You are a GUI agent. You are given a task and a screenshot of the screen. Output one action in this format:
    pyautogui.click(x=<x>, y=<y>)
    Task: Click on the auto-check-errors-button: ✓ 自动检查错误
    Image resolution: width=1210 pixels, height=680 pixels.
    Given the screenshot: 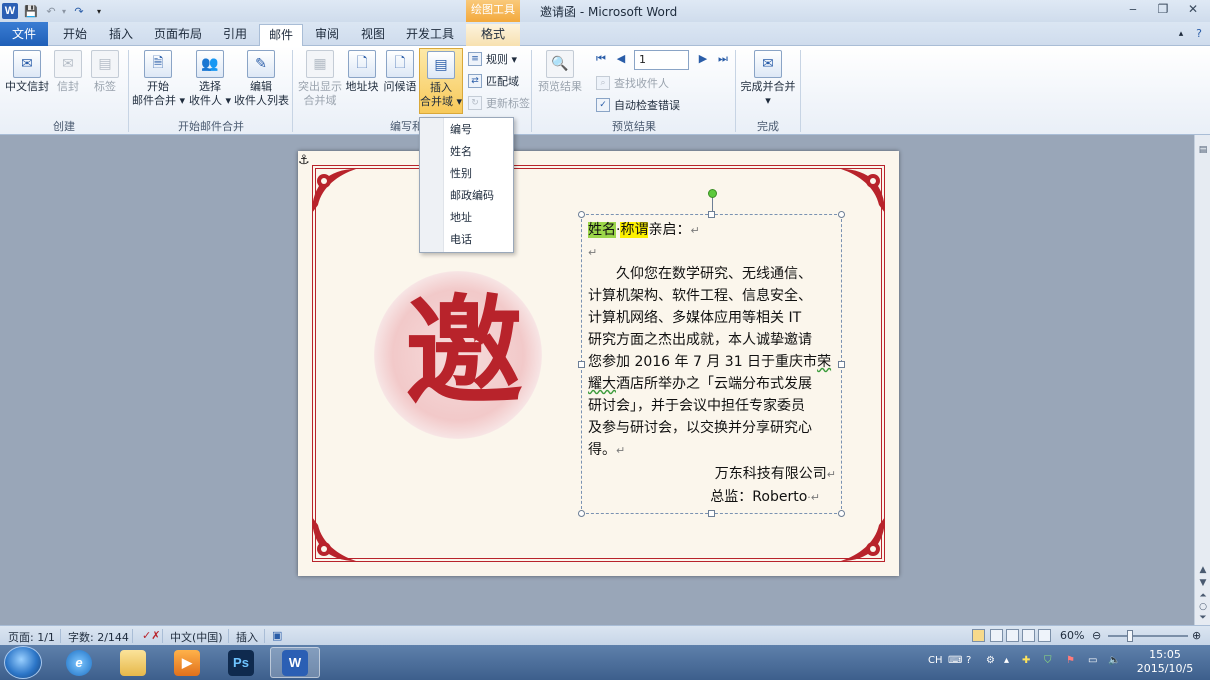 What is the action you would take?
    pyautogui.click(x=638, y=105)
    